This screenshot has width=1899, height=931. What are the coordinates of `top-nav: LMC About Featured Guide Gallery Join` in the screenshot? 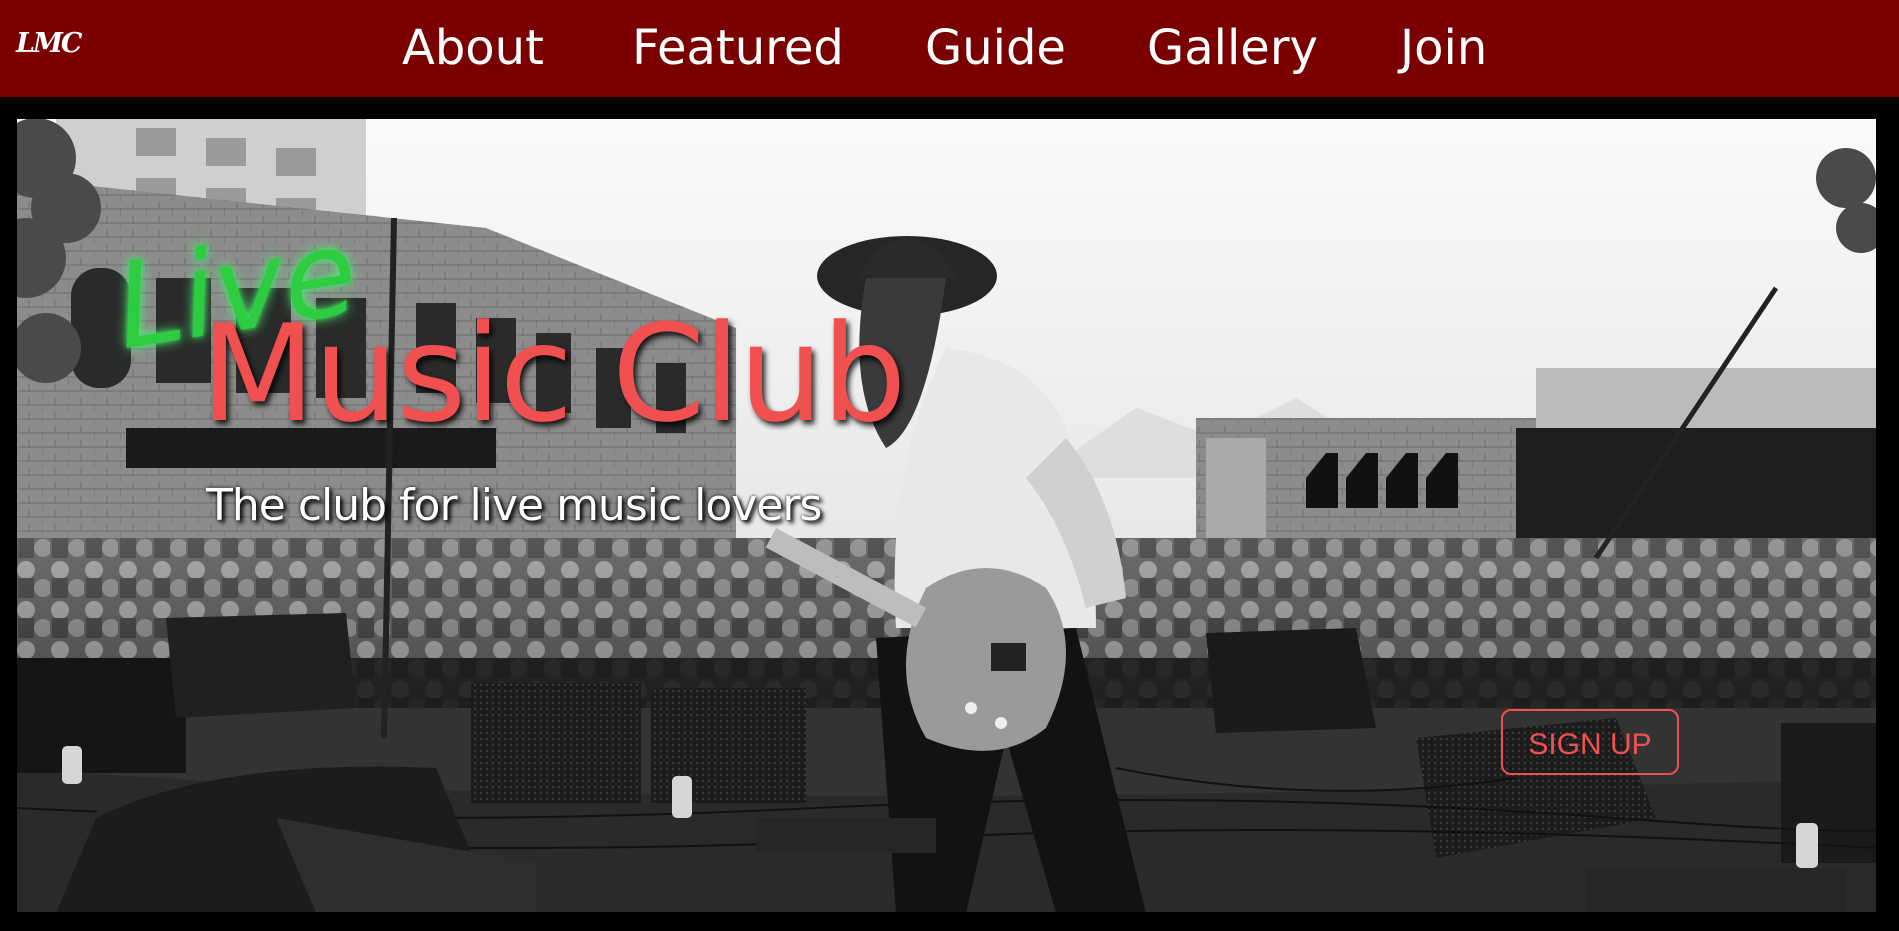 It's located at (949, 48).